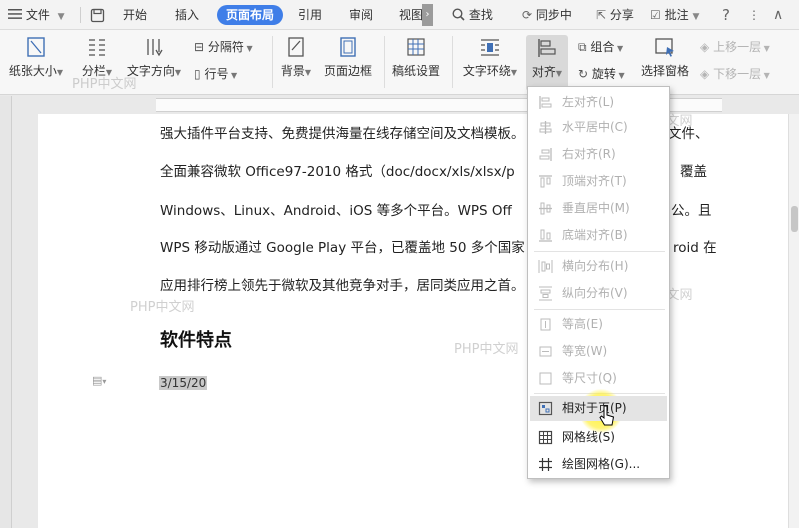 The width and height of the screenshot is (799, 528). What do you see at coordinates (155, 48) in the screenshot?
I see `text-direction-icon` at bounding box center [155, 48].